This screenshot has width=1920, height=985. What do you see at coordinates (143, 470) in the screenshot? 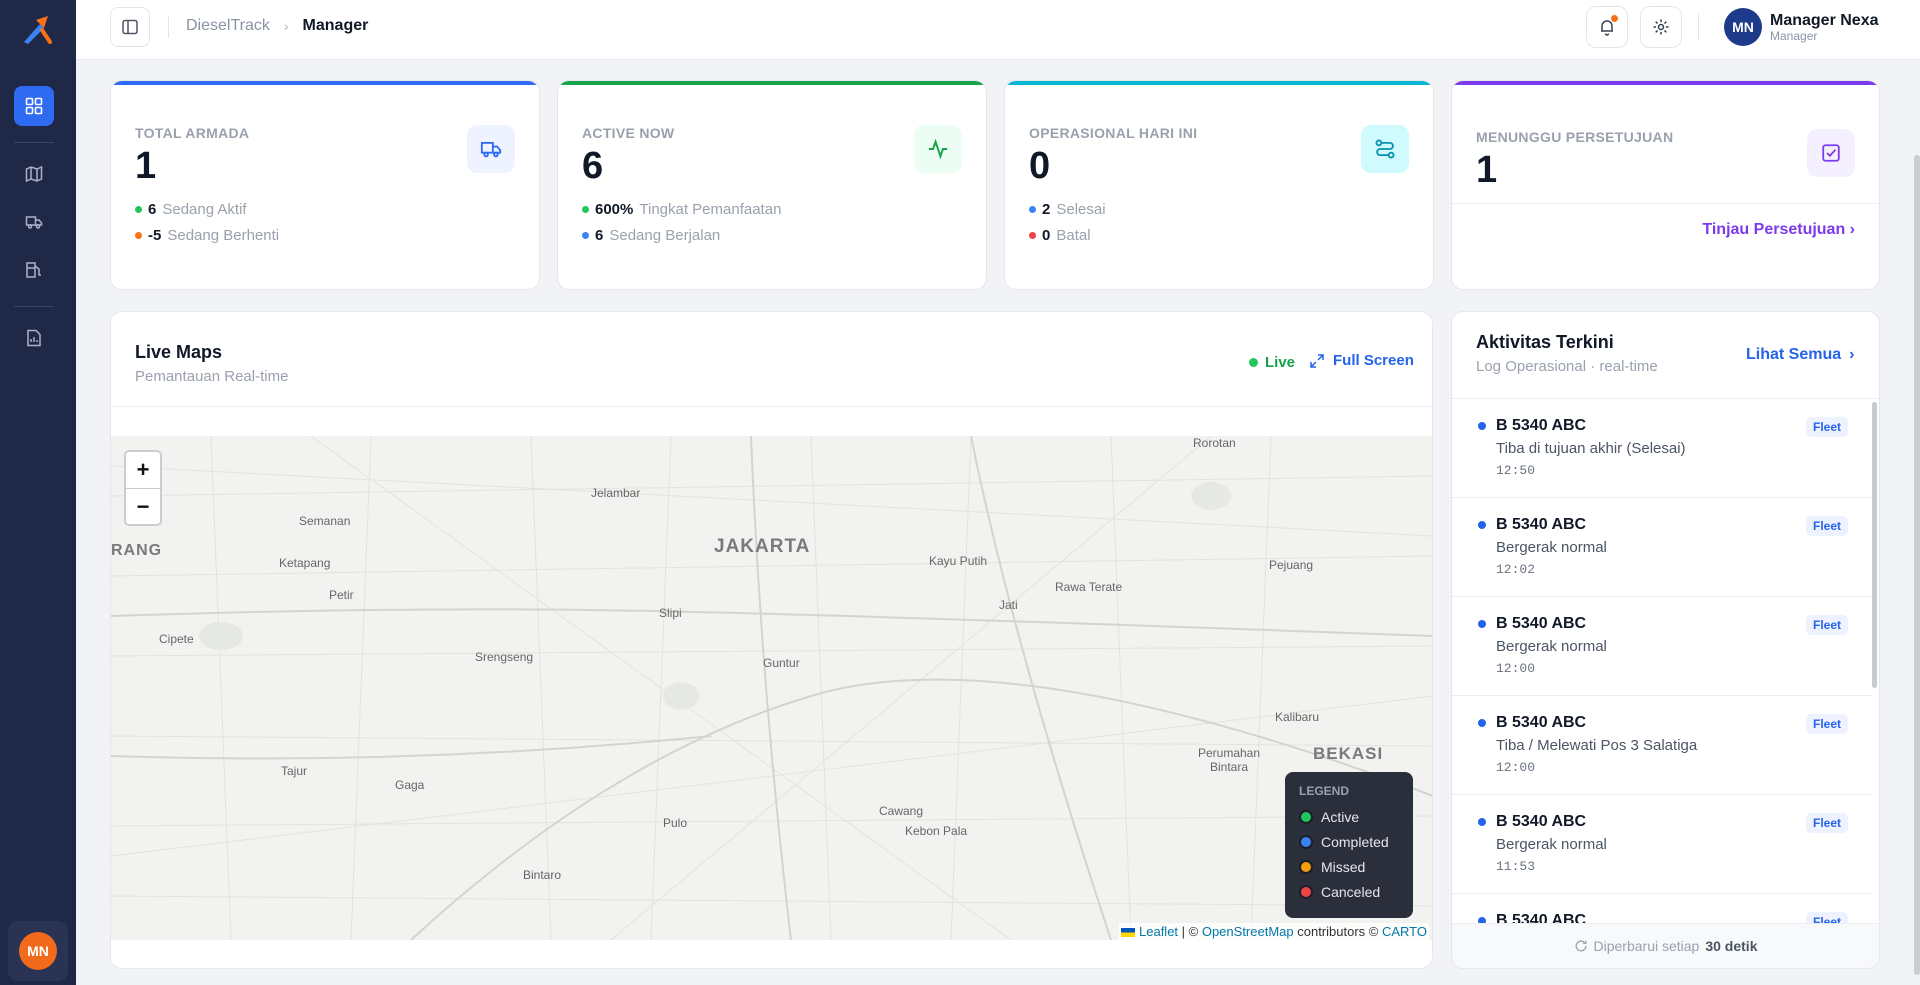
I see `zoom-in-button: +` at bounding box center [143, 470].